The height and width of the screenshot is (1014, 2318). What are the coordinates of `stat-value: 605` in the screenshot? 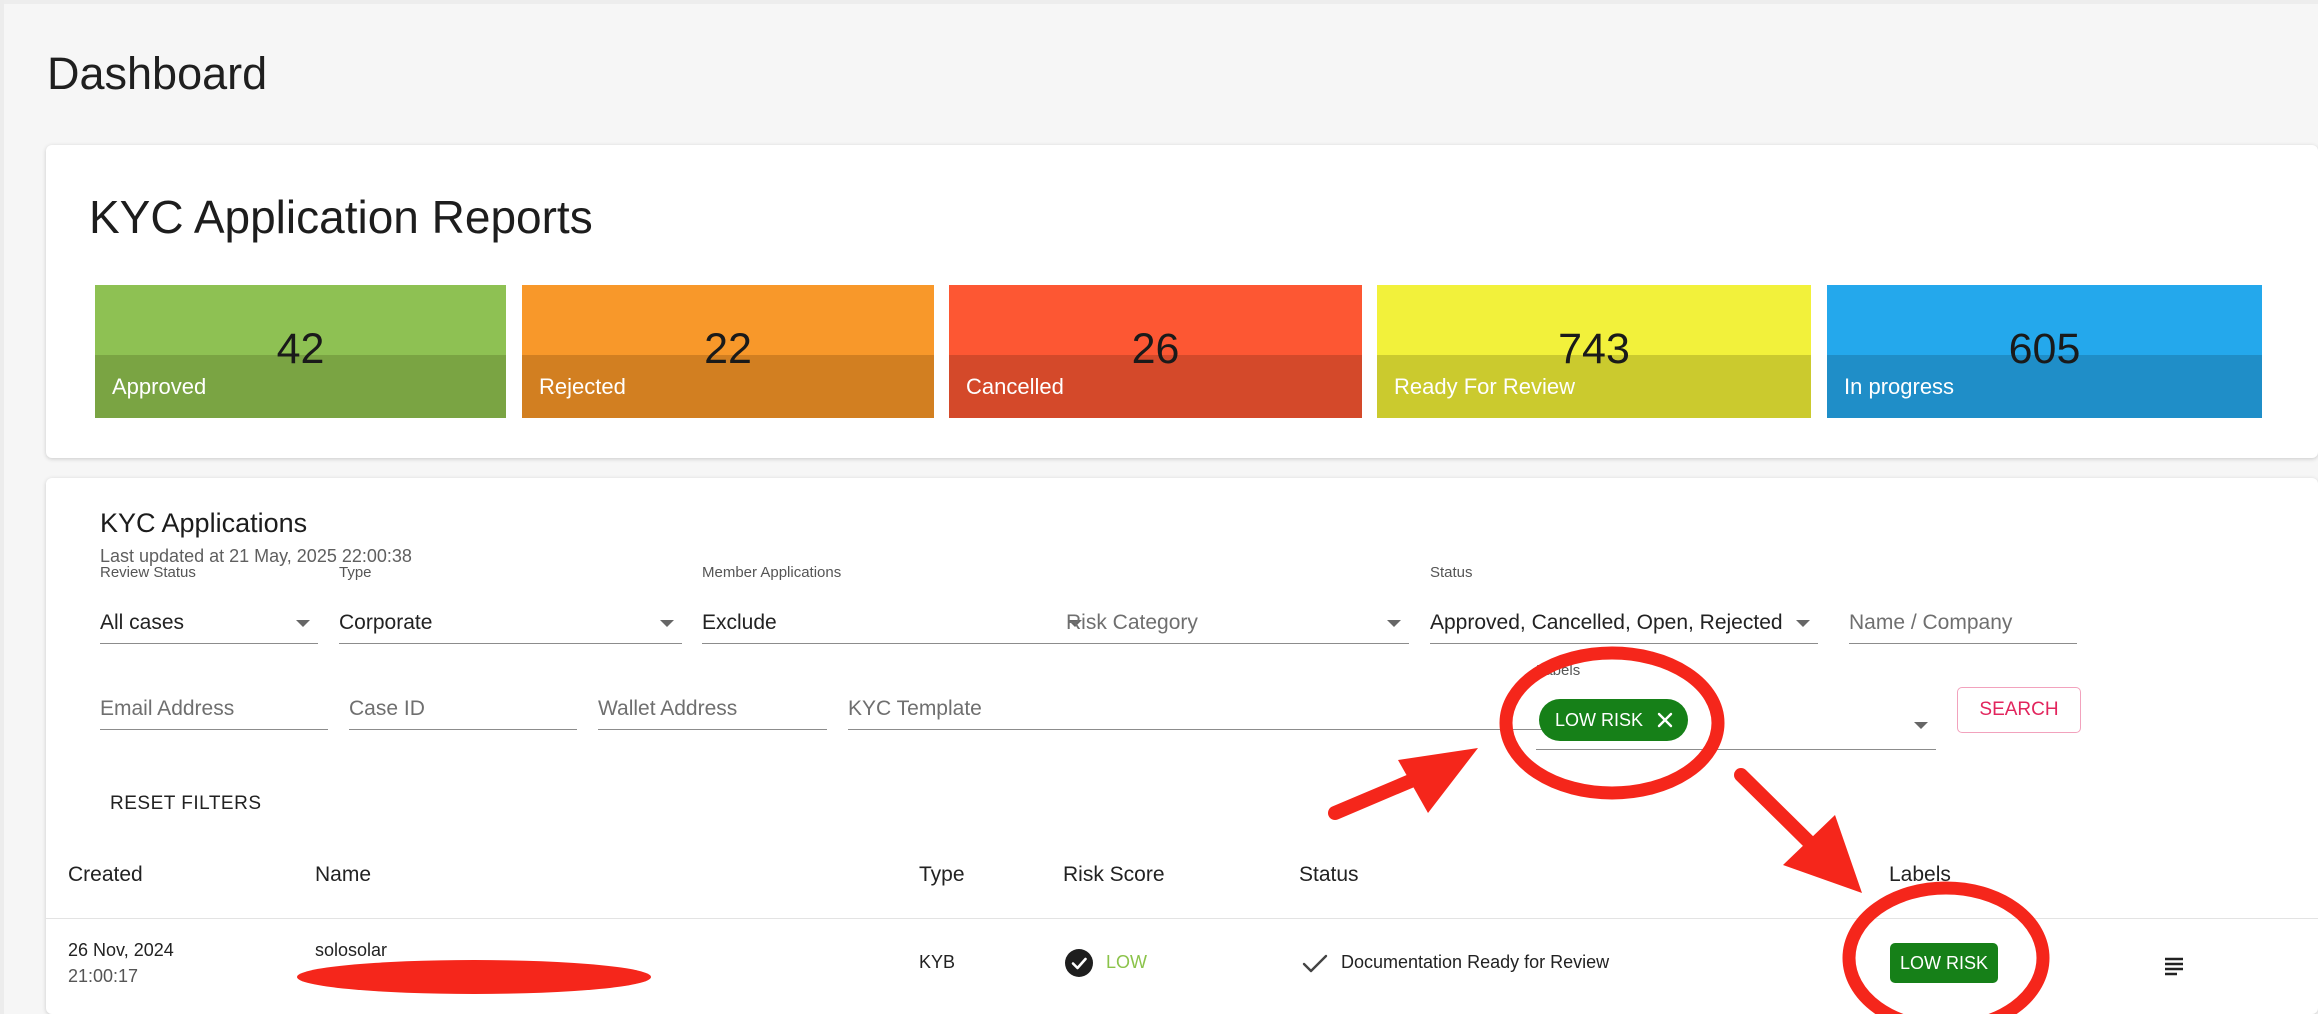 It's located at (2044, 349).